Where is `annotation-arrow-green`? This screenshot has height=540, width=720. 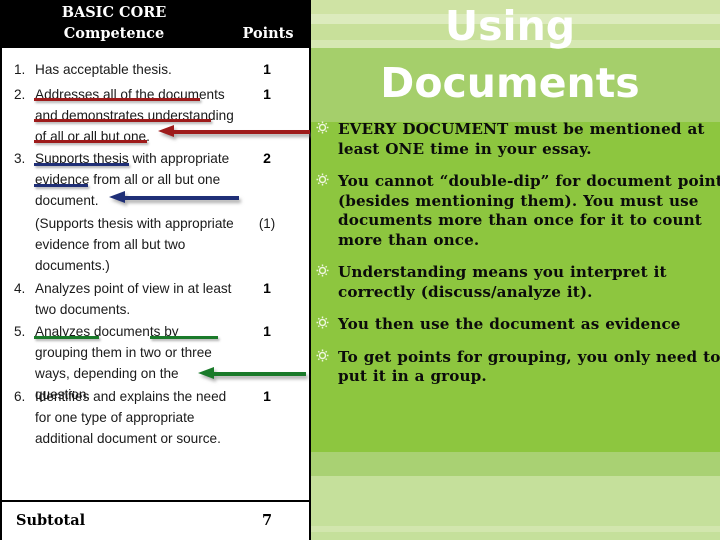 annotation-arrow-green is located at coordinates (252, 373).